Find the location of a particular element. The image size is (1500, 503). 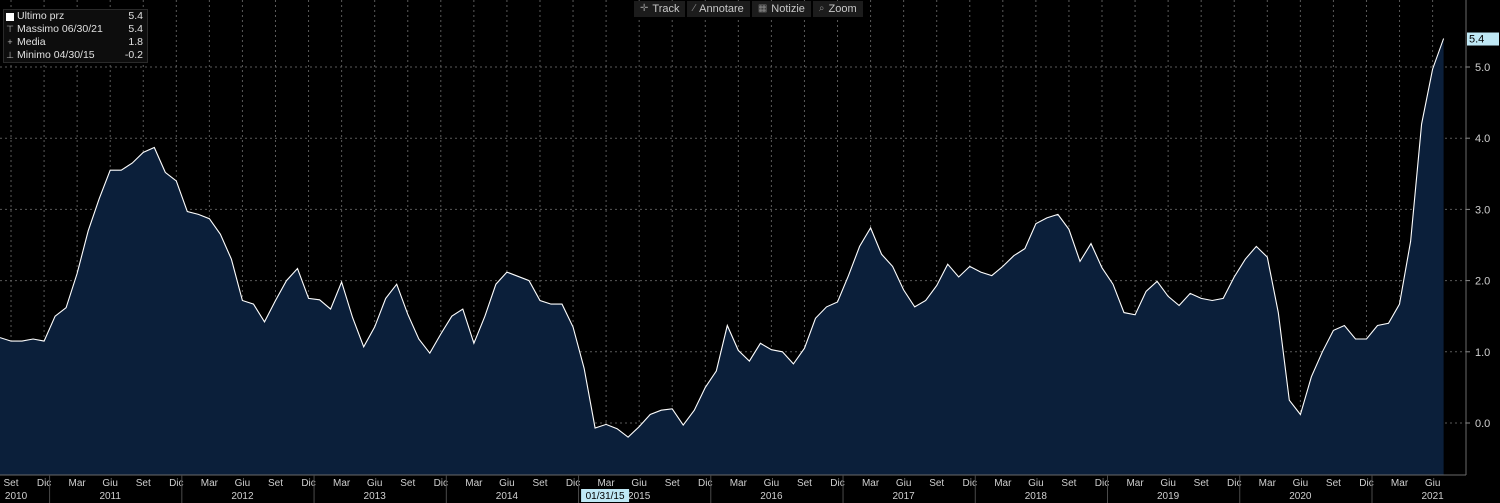

annotate-label: Annotare is located at coordinates (721, 9).